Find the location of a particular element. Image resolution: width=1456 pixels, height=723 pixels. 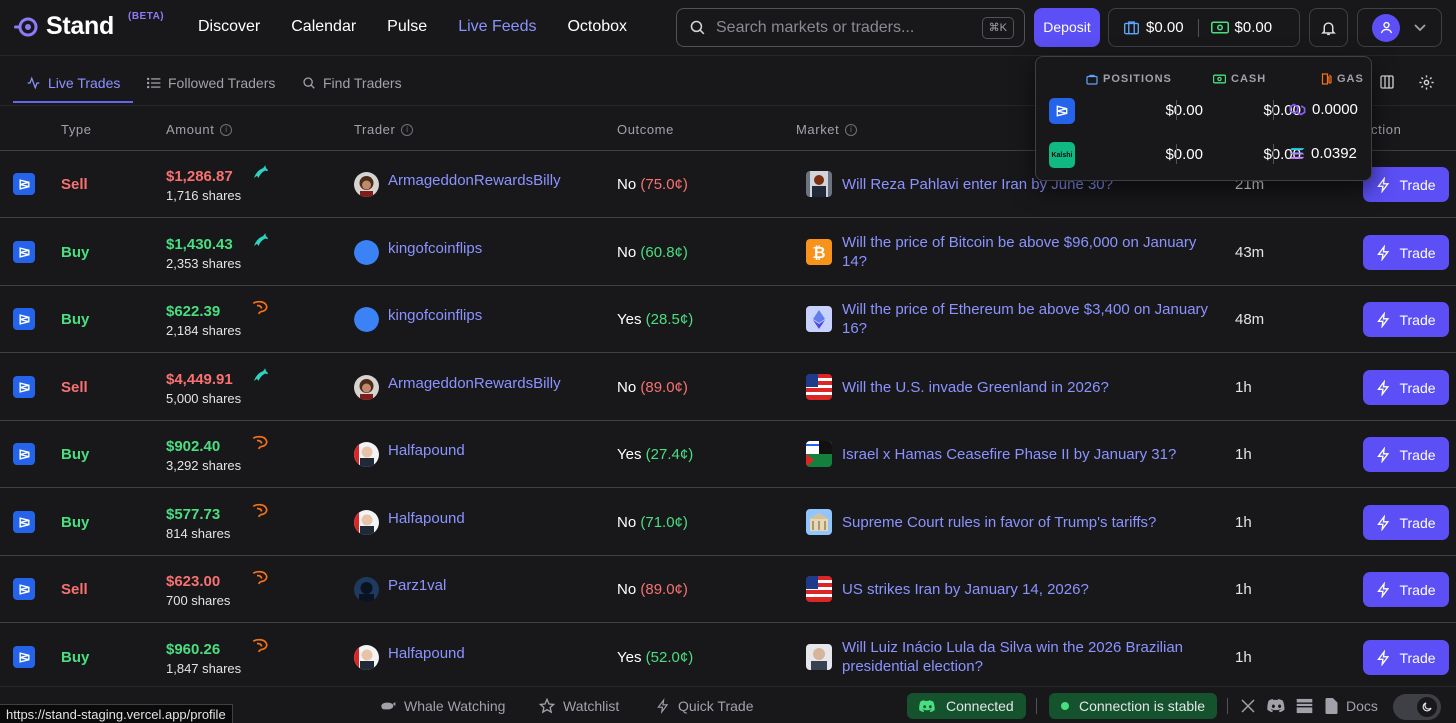

trade-amount: $622.39 is located at coordinates (193, 311).